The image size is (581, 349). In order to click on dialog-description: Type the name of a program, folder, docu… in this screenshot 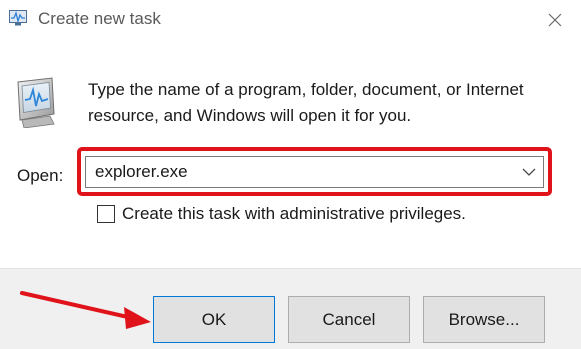, I will do `click(306, 102)`.